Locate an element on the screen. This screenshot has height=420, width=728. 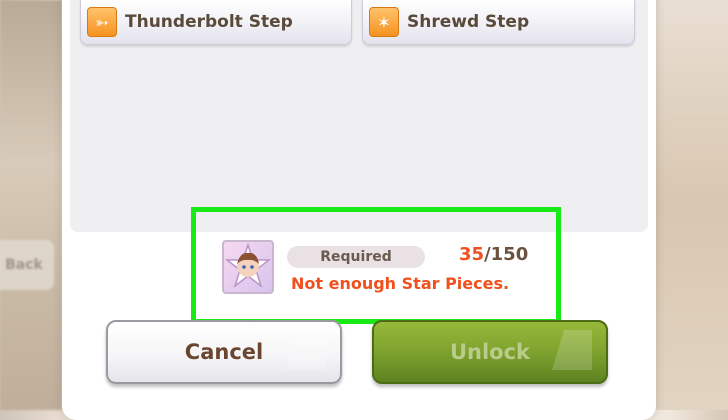
skill-label: Thunderbolt Step is located at coordinates (209, 22).